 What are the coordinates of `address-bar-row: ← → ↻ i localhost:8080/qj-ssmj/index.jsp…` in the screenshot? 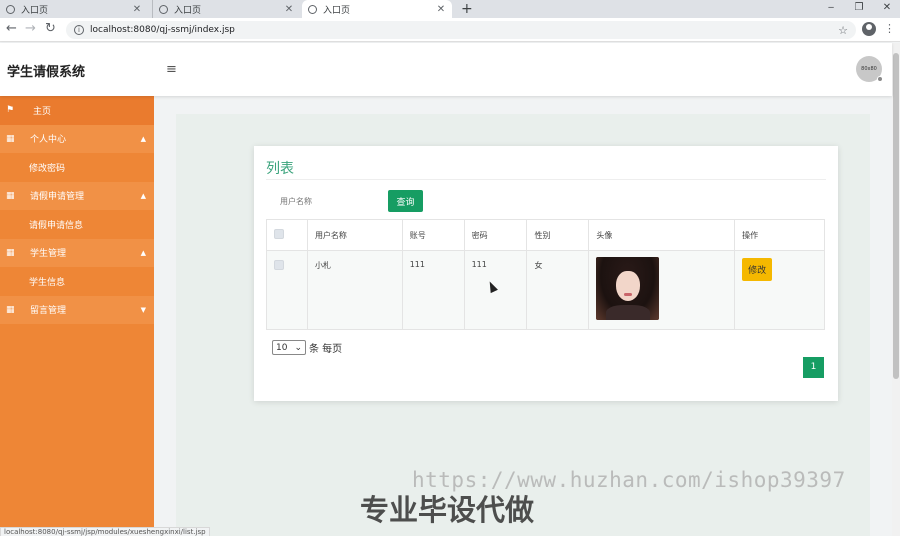 It's located at (450, 30).